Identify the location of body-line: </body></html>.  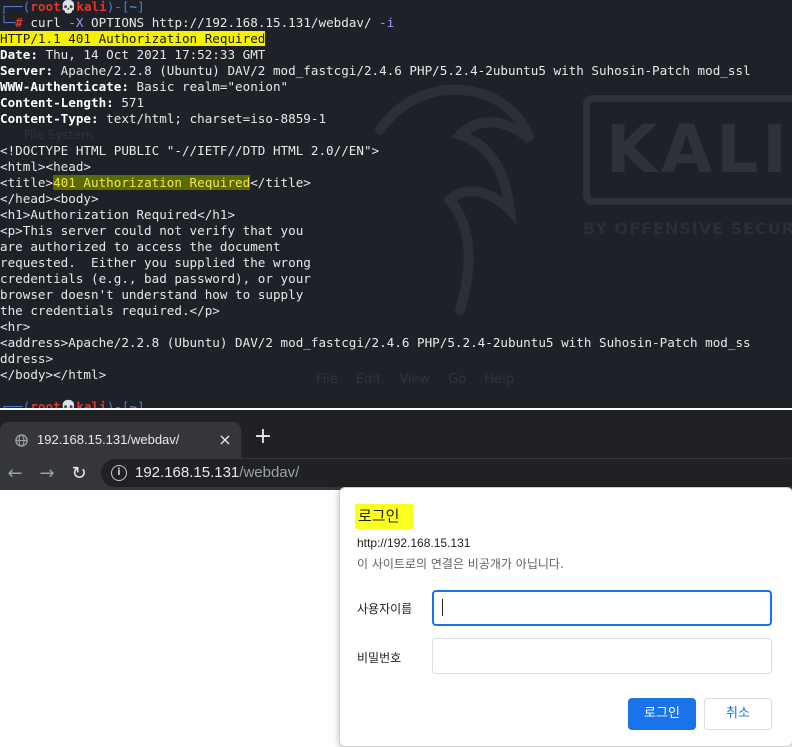
(53, 374).